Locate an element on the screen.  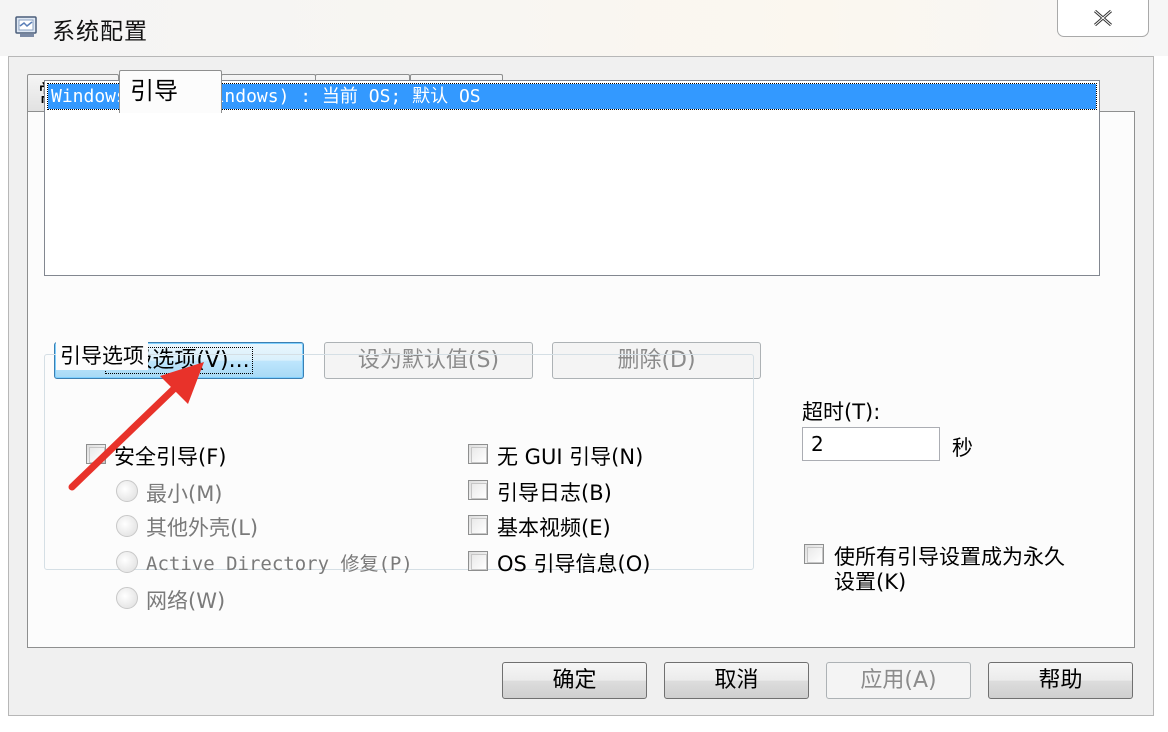
minimal-label: 最小(M) is located at coordinates (184, 494).